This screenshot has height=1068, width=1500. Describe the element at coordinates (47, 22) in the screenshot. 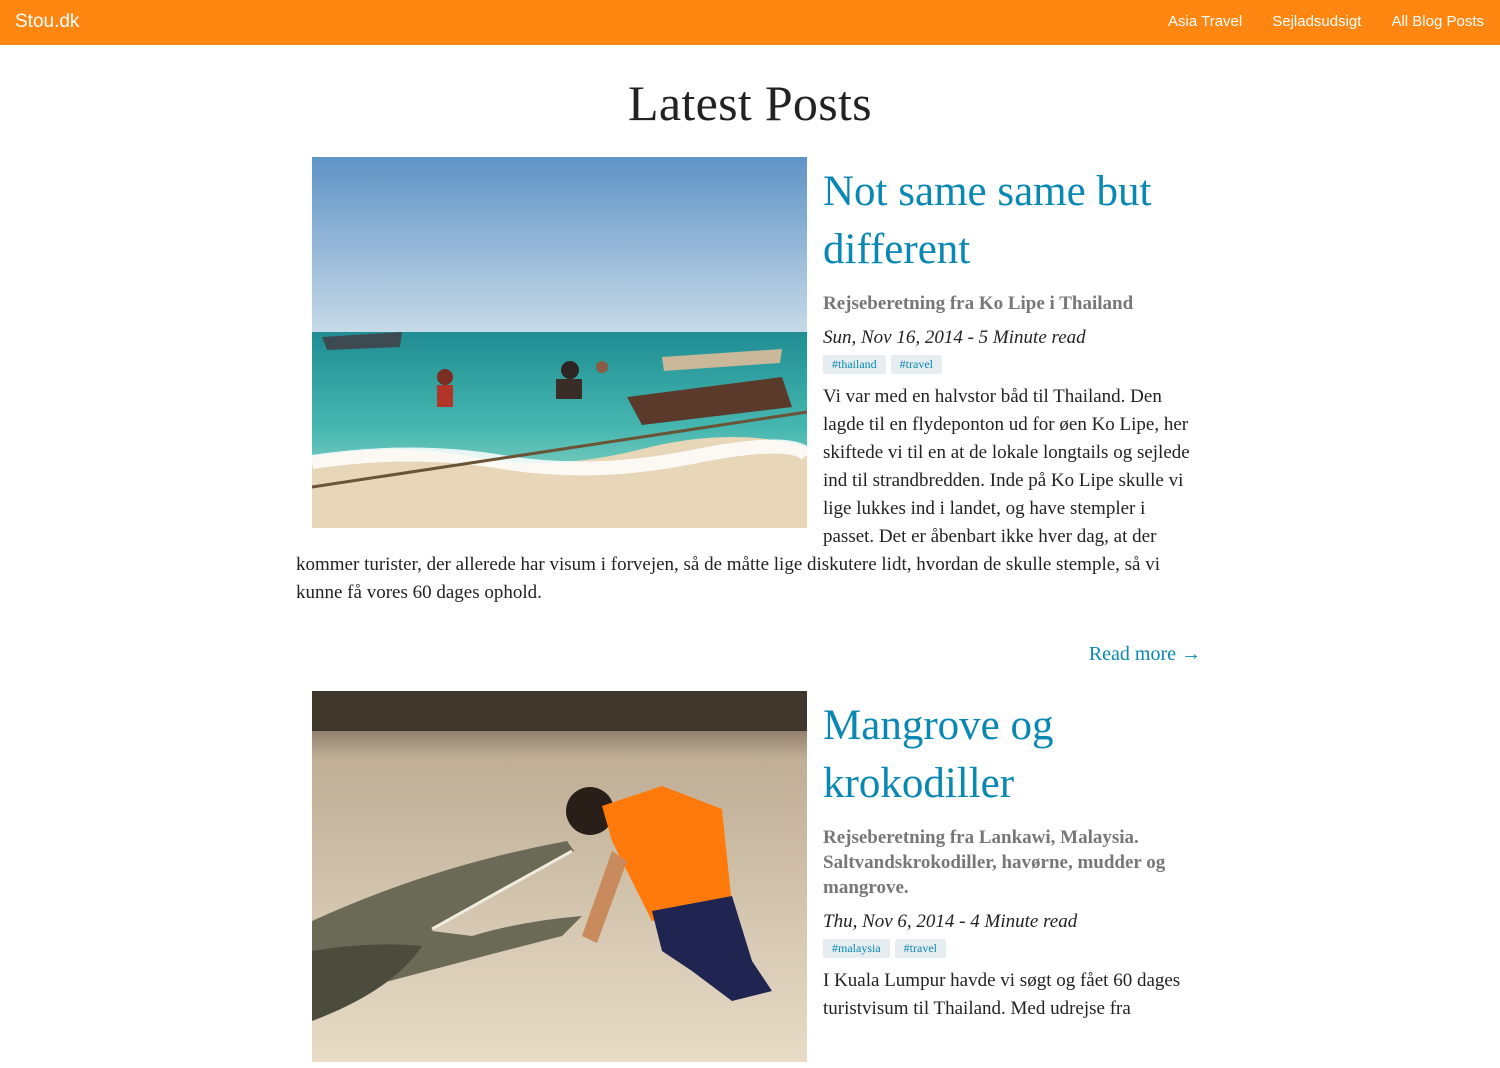

I see `brand-link: Stou.dk` at that location.